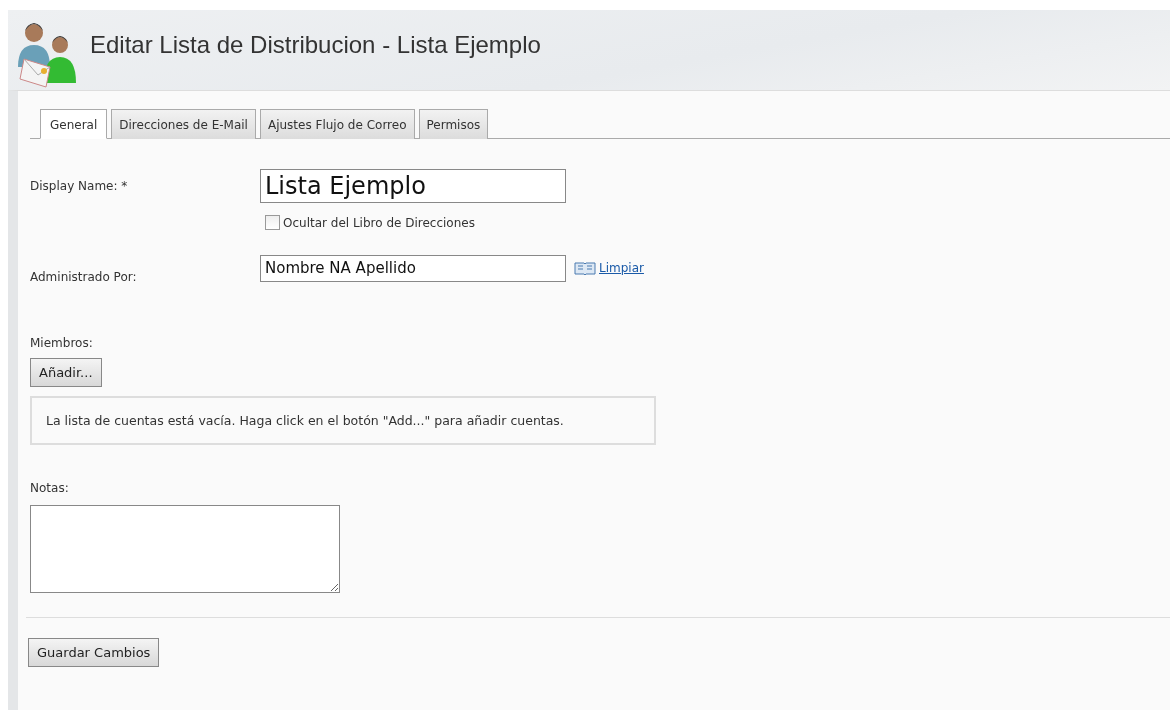 The width and height of the screenshot is (1170, 710). Describe the element at coordinates (84, 276) in the screenshot. I see `field-label: Administrado Por:` at that location.